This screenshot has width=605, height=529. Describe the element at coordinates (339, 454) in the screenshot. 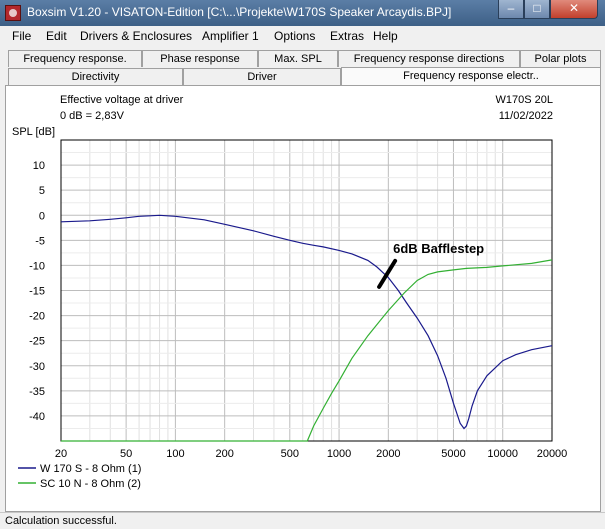

I see `x-tick-label: 1000` at that location.